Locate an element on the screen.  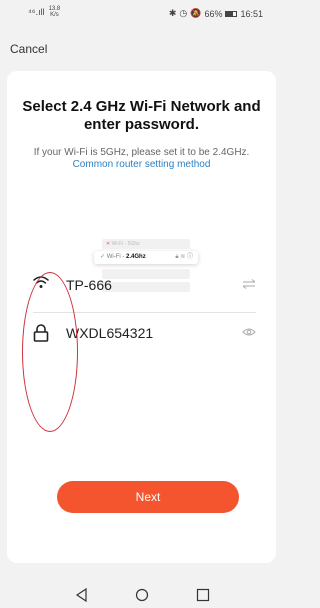
status-bar: ⁴⁶.ıll 13.8 K/s ✱ ◷ 🔕 66% 16:51 is located at coordinates (141, 13).